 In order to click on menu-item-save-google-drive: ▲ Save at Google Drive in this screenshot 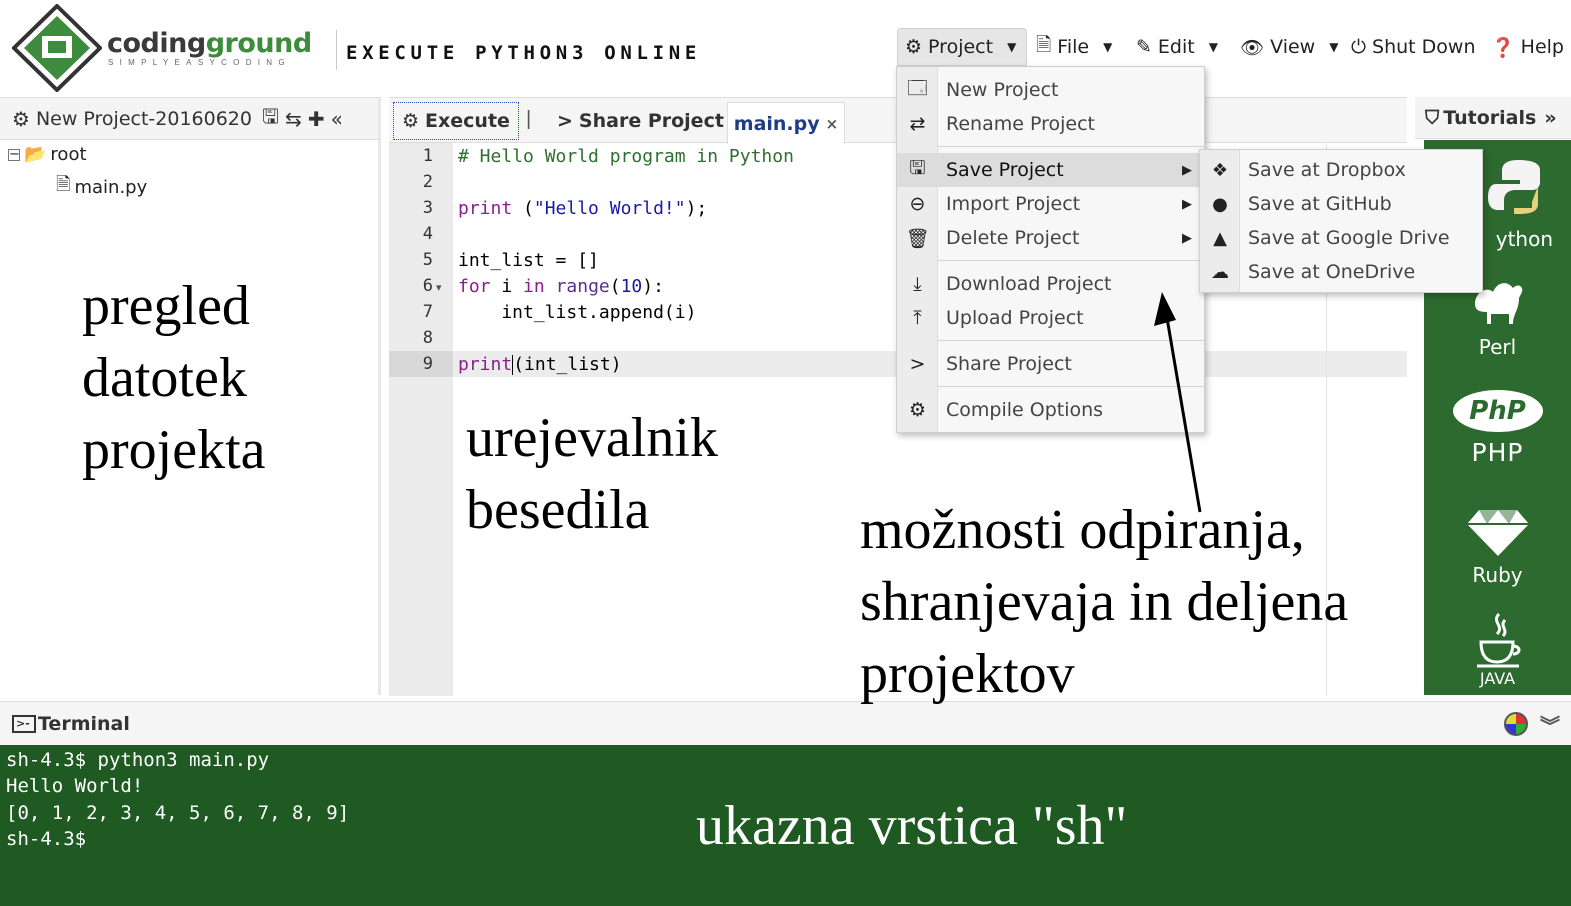, I will do `click(1341, 238)`.